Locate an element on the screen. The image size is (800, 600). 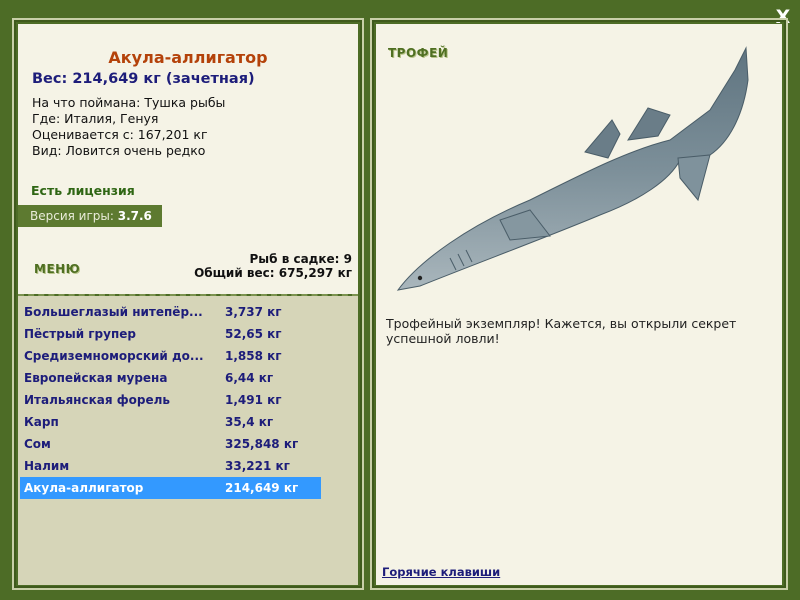
divider is located at coordinates (188, 295).